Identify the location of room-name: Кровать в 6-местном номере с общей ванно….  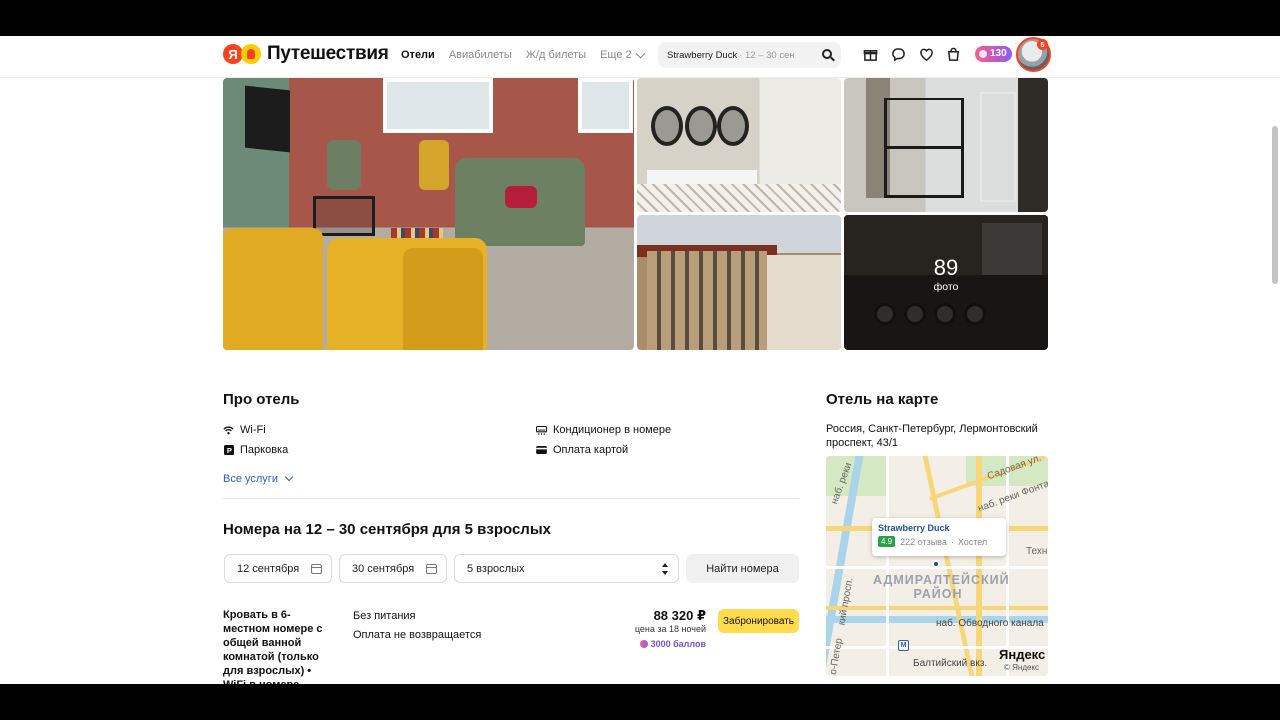
(278, 646).